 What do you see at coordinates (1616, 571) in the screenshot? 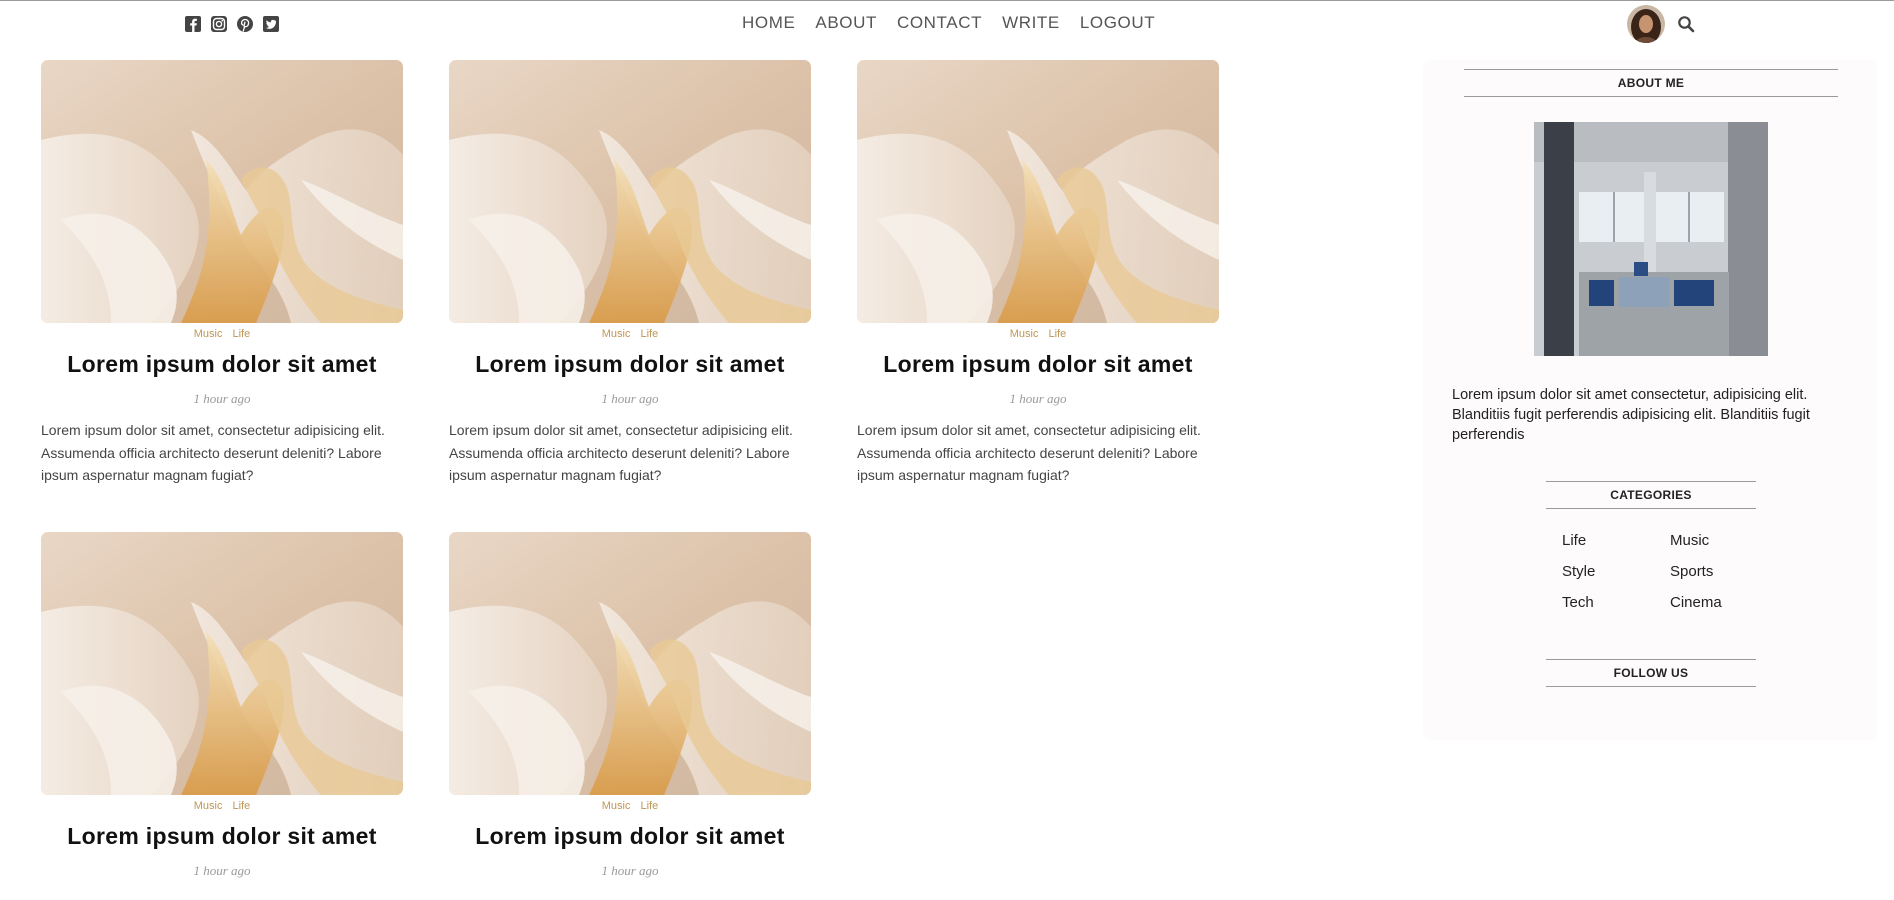
I see `sidebar-category-style: Style` at bounding box center [1616, 571].